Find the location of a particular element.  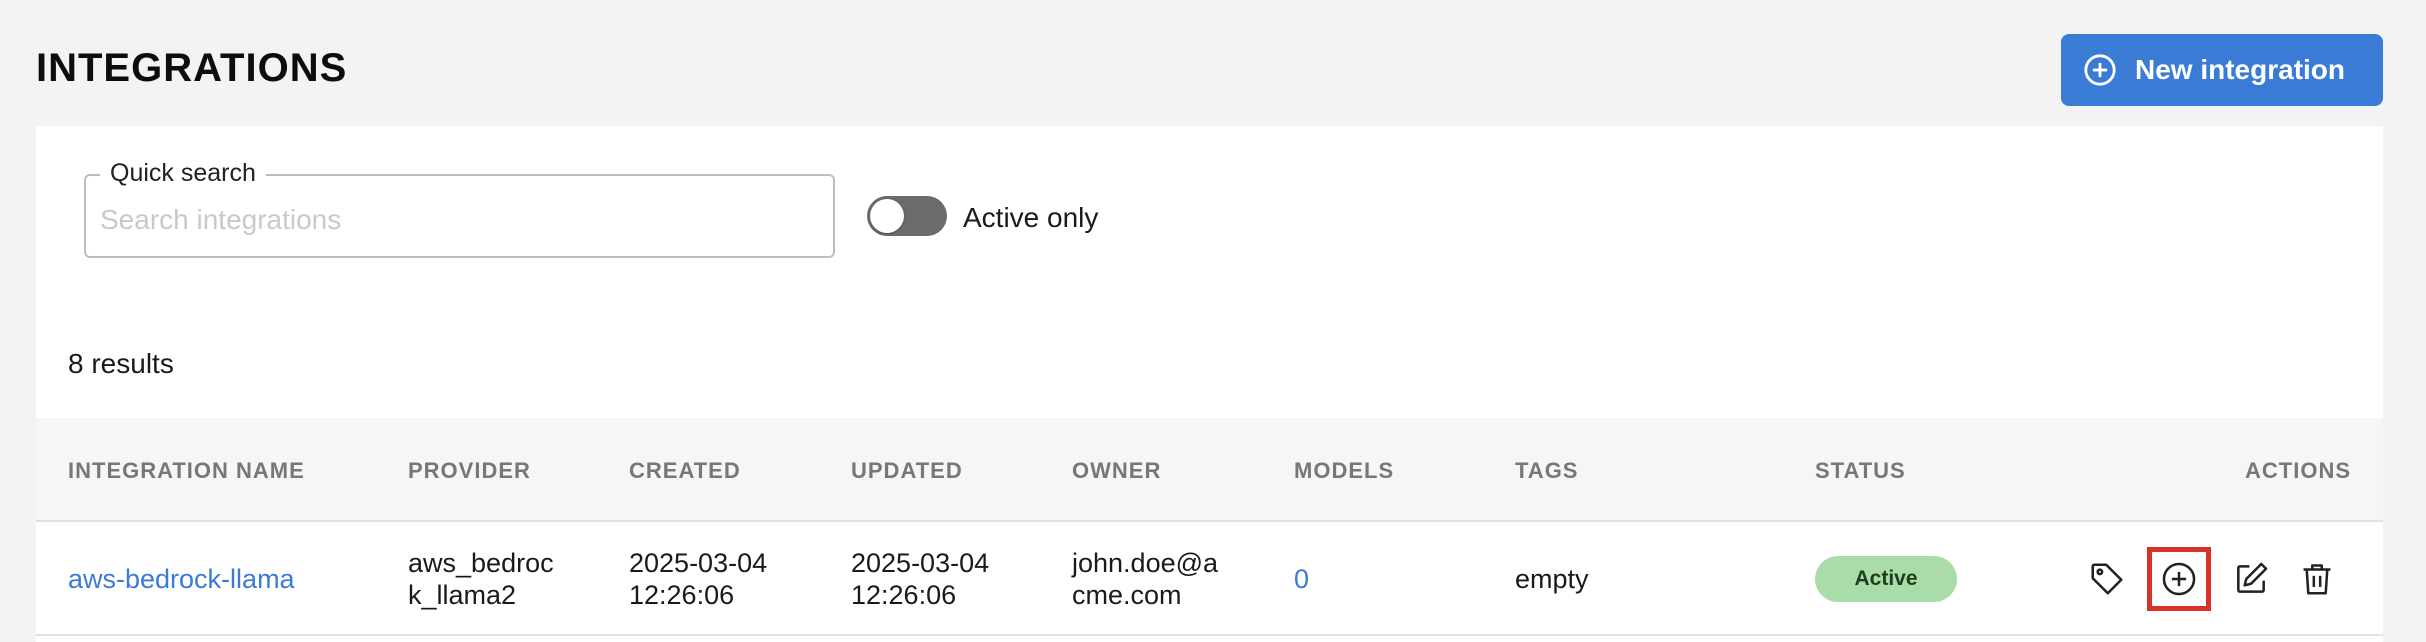

column-header-actions: ACTIONS is located at coordinates (2298, 470).